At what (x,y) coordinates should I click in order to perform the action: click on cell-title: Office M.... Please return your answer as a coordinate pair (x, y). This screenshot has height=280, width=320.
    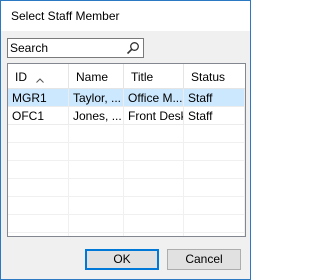
    Looking at the image, I should click on (154, 98).